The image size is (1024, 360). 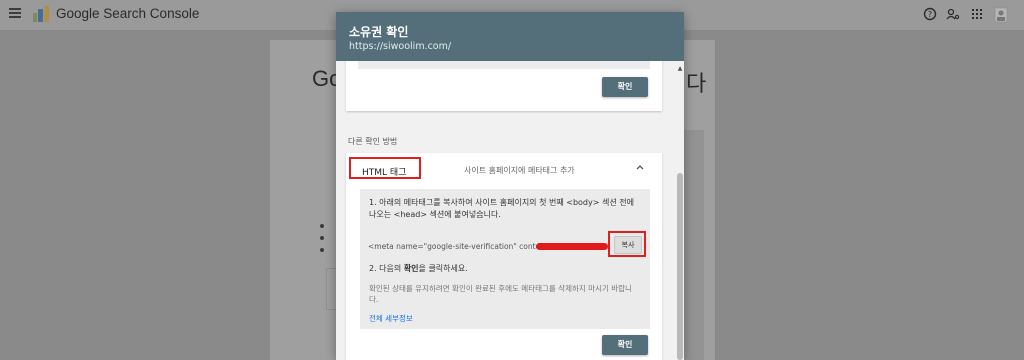 I want to click on menu-icon, so click(x=15, y=13).